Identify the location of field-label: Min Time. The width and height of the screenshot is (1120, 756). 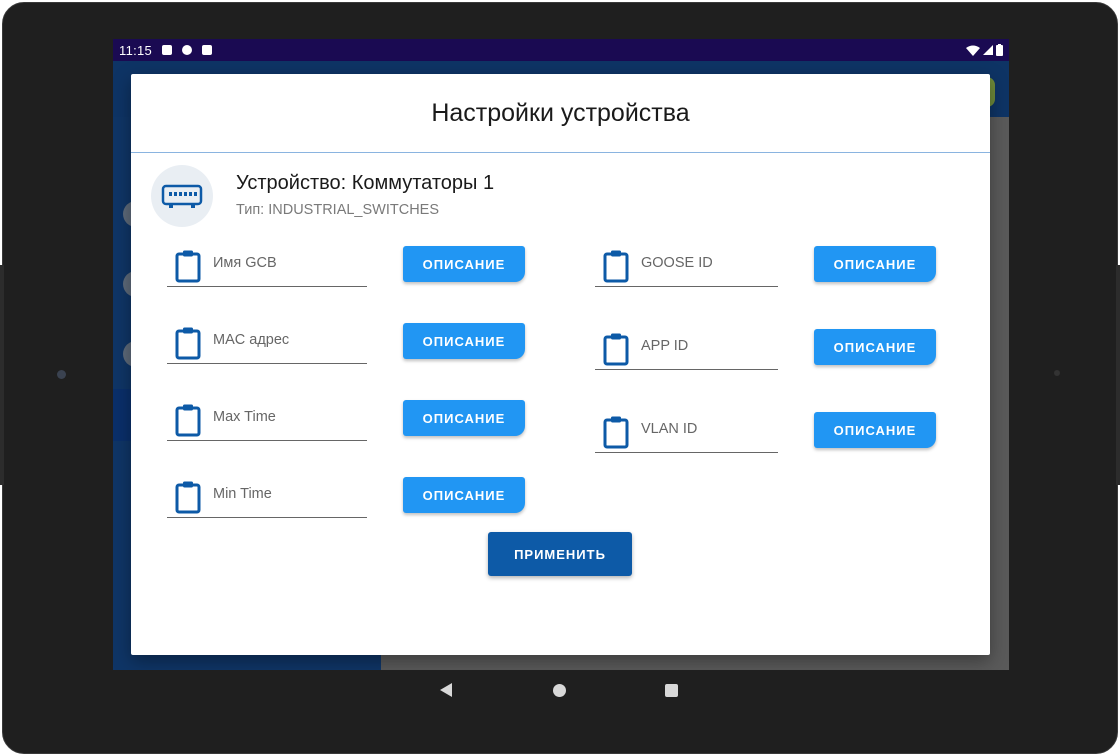
(242, 494).